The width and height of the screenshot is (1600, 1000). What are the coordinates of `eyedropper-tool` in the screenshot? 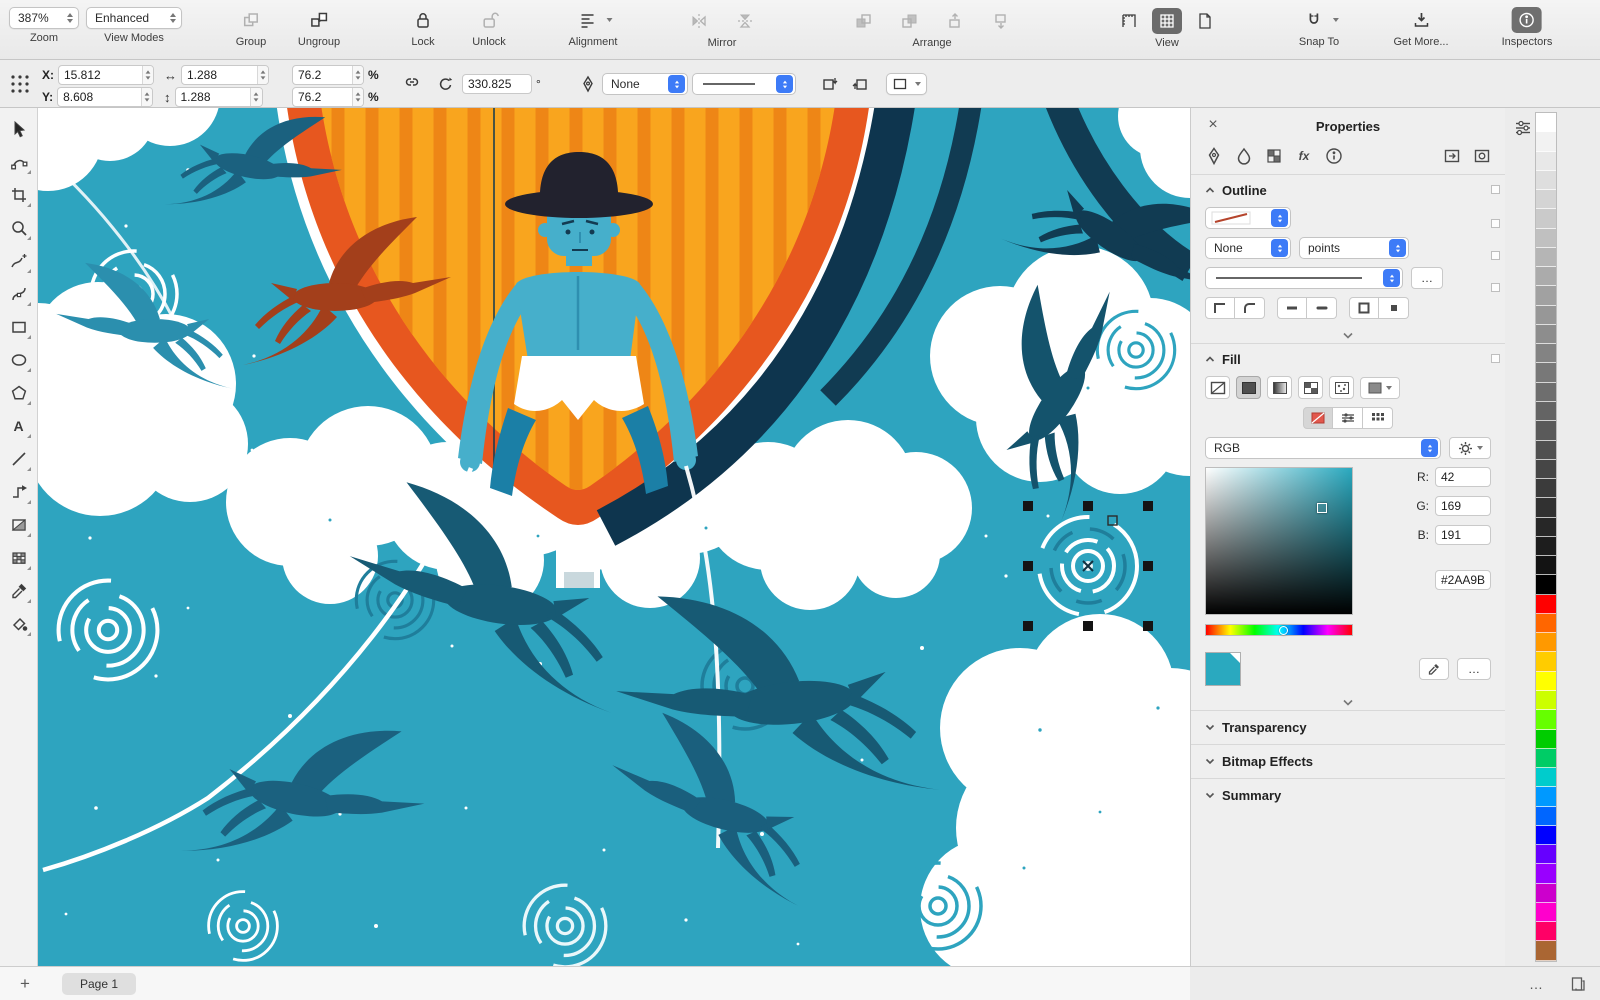 It's located at (19, 590).